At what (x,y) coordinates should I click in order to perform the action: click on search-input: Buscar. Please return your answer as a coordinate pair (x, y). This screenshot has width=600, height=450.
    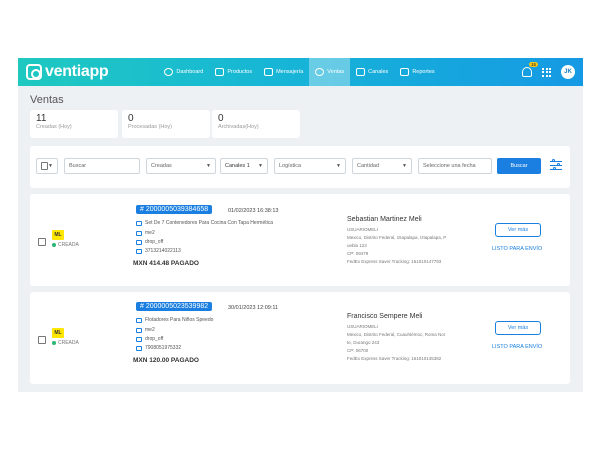
    Looking at the image, I should click on (102, 166).